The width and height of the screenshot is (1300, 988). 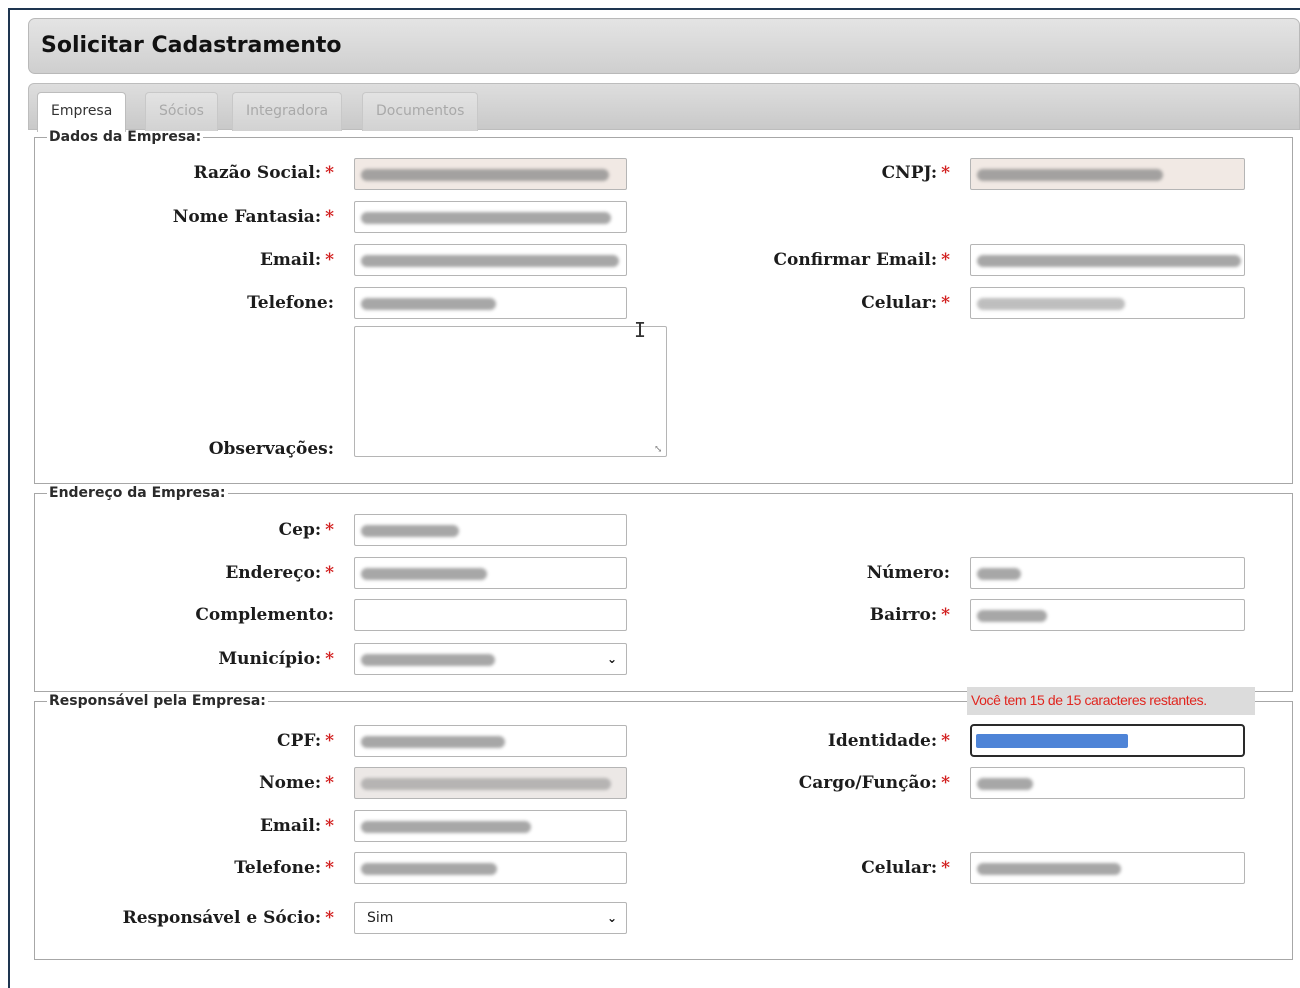 What do you see at coordinates (271, 449) in the screenshot?
I see `observacoes-label: Observações:` at bounding box center [271, 449].